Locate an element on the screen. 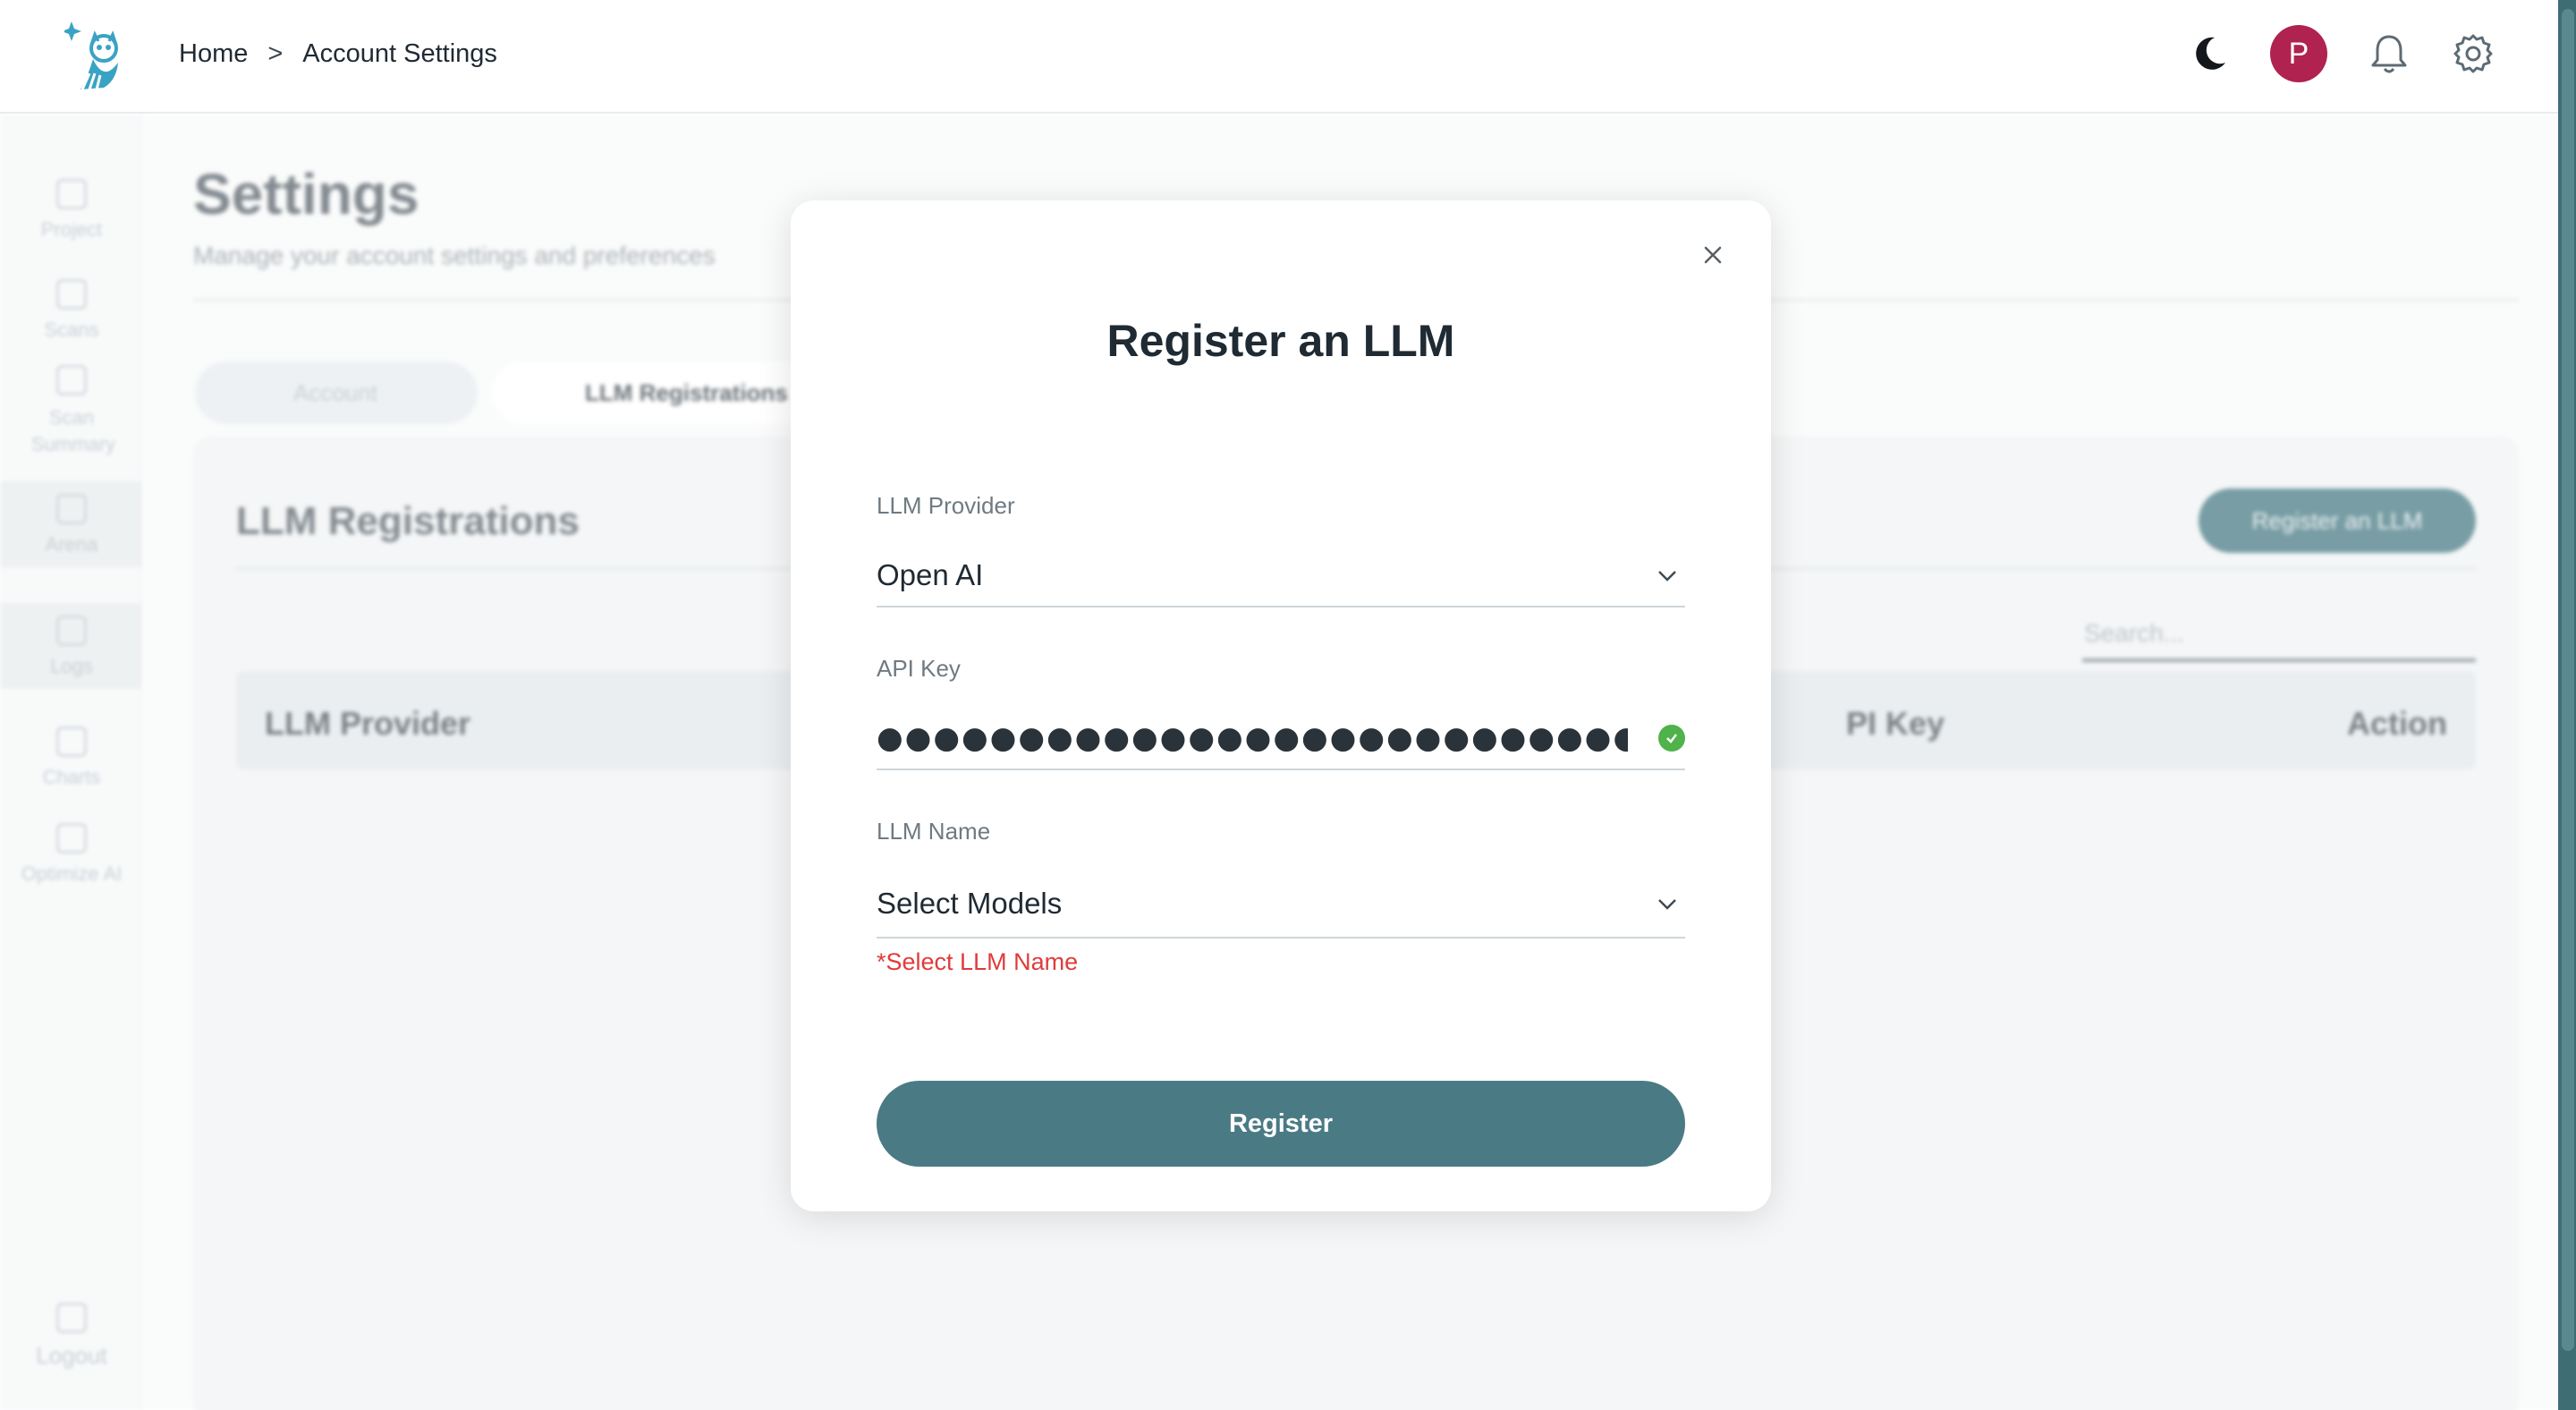 The height and width of the screenshot is (1410, 2576). llm-name-field: LLM Name Select Models is located at coordinates (1281, 879).